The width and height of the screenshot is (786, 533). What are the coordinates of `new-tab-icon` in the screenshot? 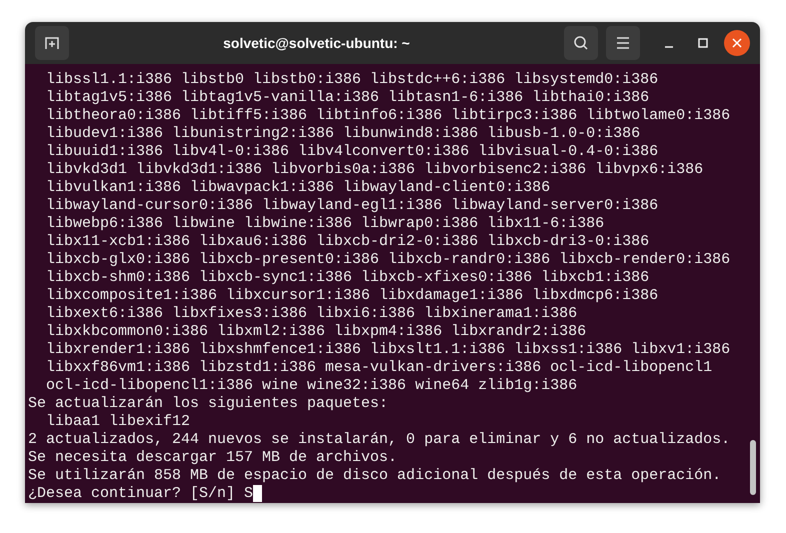 It's located at (52, 43).